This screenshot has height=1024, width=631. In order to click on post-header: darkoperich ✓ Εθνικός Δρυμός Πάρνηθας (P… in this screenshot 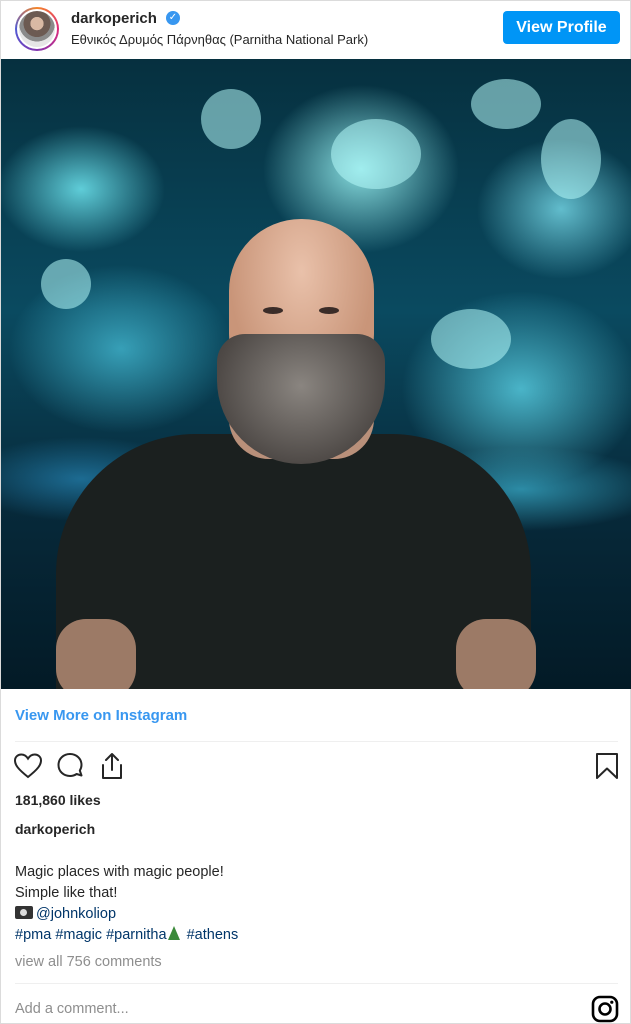, I will do `click(315, 30)`.